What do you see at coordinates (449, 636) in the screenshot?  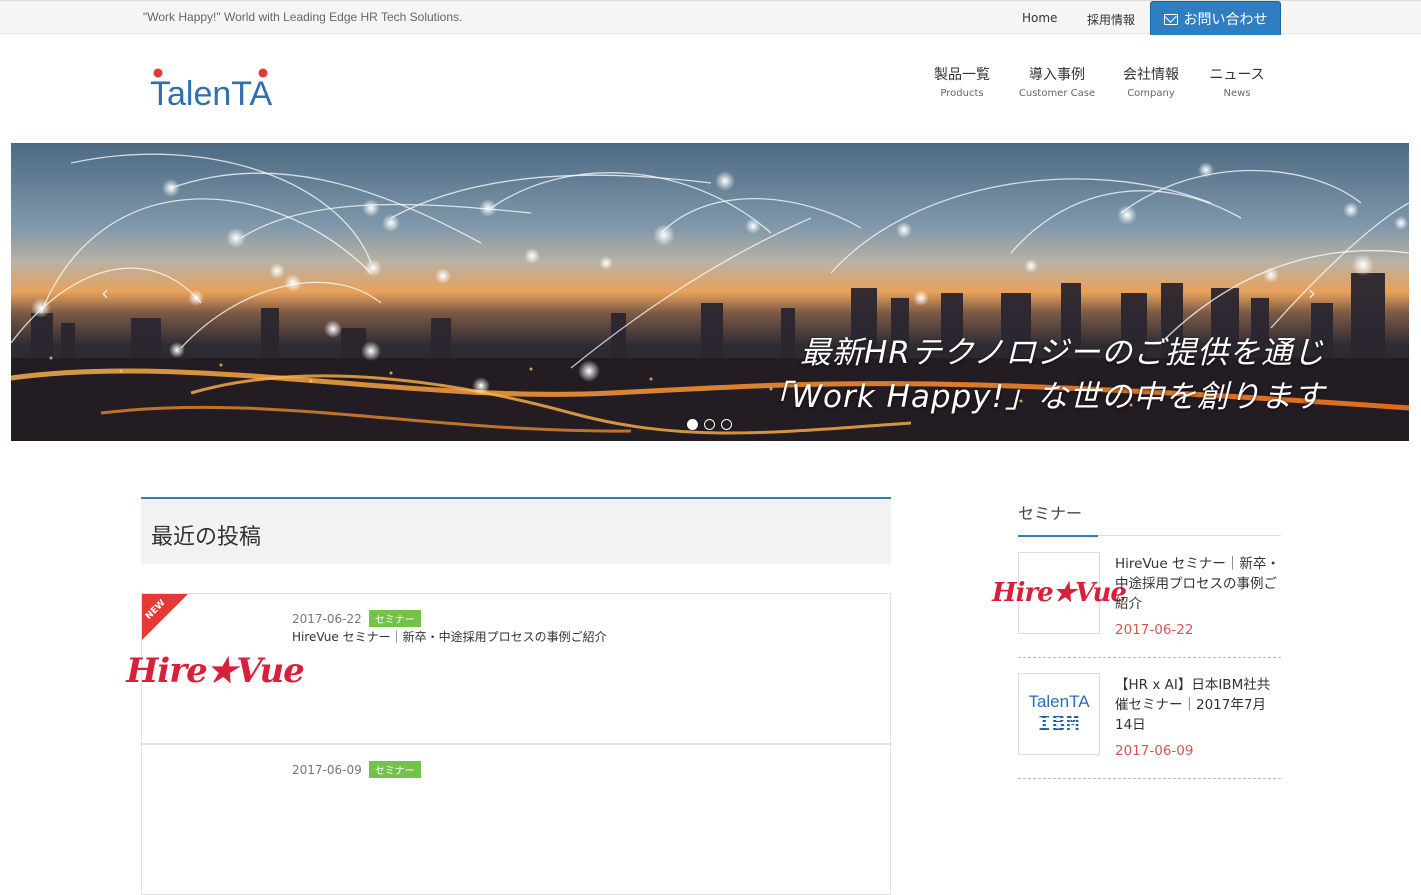 I see `post-title: HireVue セミナー｜新卒・中途採用プロセスの事例ご紹介` at bounding box center [449, 636].